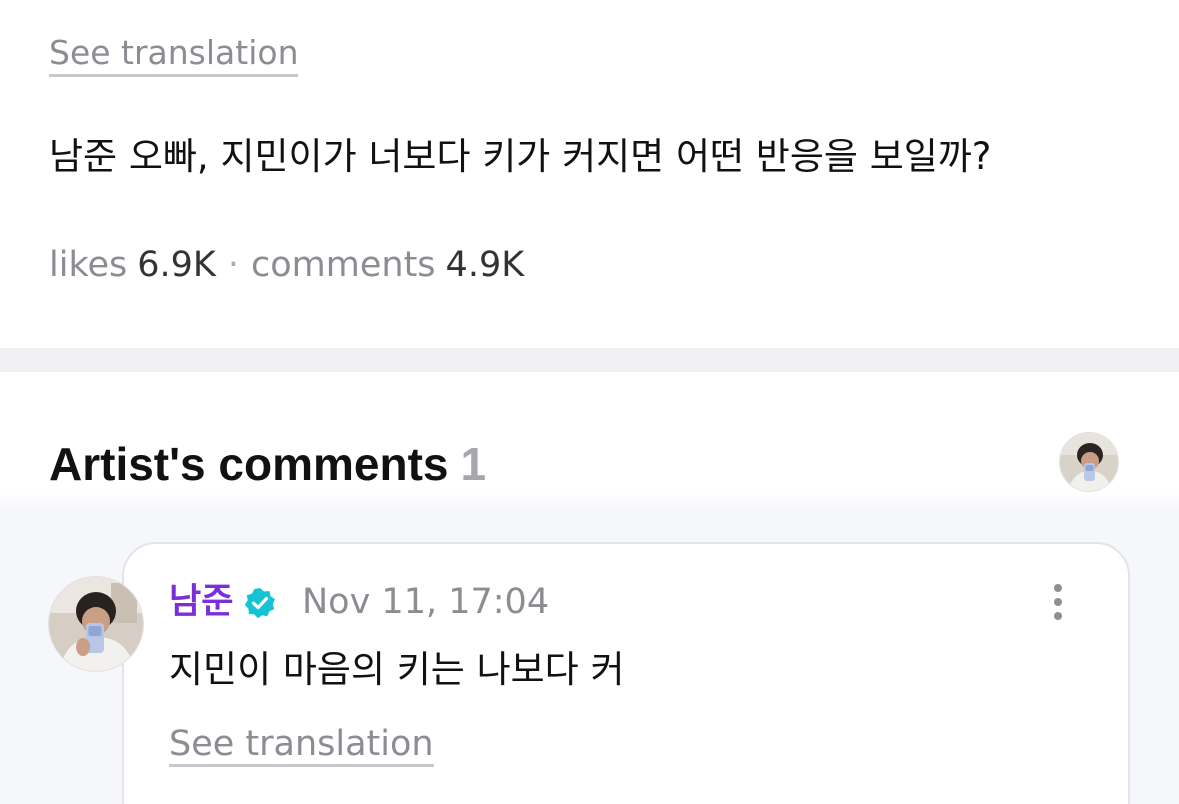 This screenshot has width=1179, height=804. I want to click on more-vertical-icon, so click(1058, 588).